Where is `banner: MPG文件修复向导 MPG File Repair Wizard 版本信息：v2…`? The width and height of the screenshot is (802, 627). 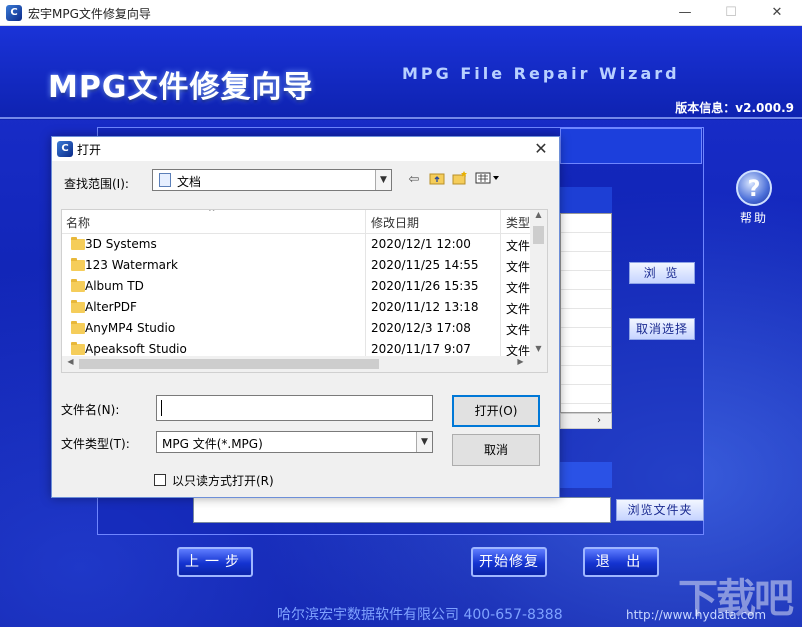
banner: MPG文件修复向导 MPG File Repair Wizard 版本信息：v2… is located at coordinates (401, 73).